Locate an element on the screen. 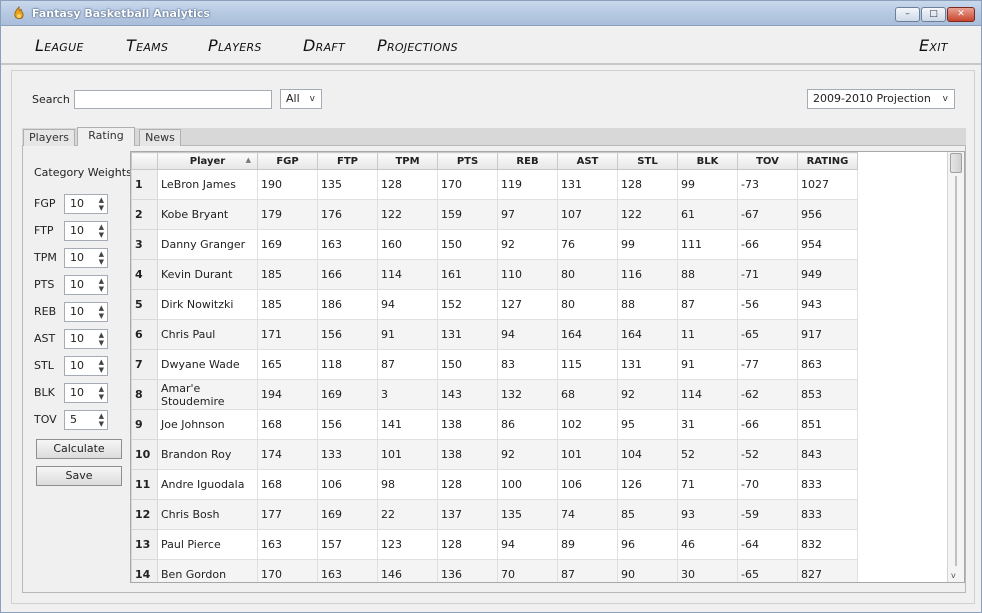  column-header-tpm: TPM is located at coordinates (407, 161).